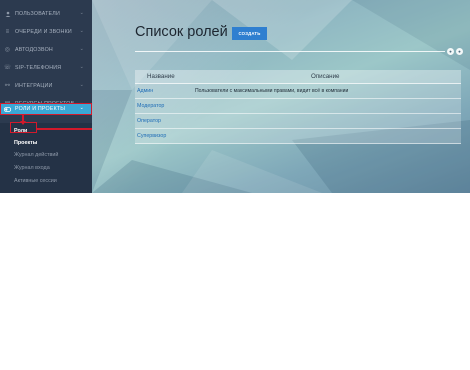 This screenshot has height=370, width=470. Describe the element at coordinates (145, 91) in the screenshot. I see `role-name-link: Админ` at that location.